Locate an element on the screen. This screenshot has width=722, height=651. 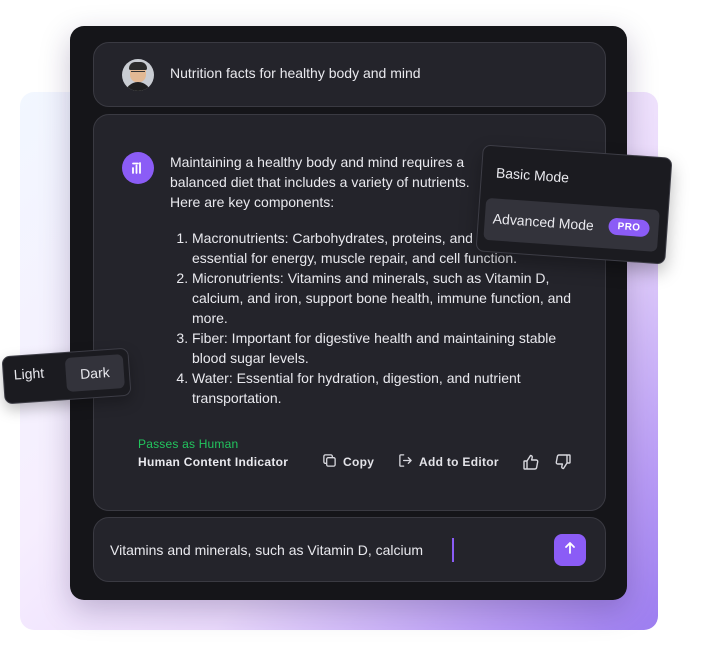
mode-menu: Basic Mode Advanced Mode PRO is located at coordinates (574, 204).